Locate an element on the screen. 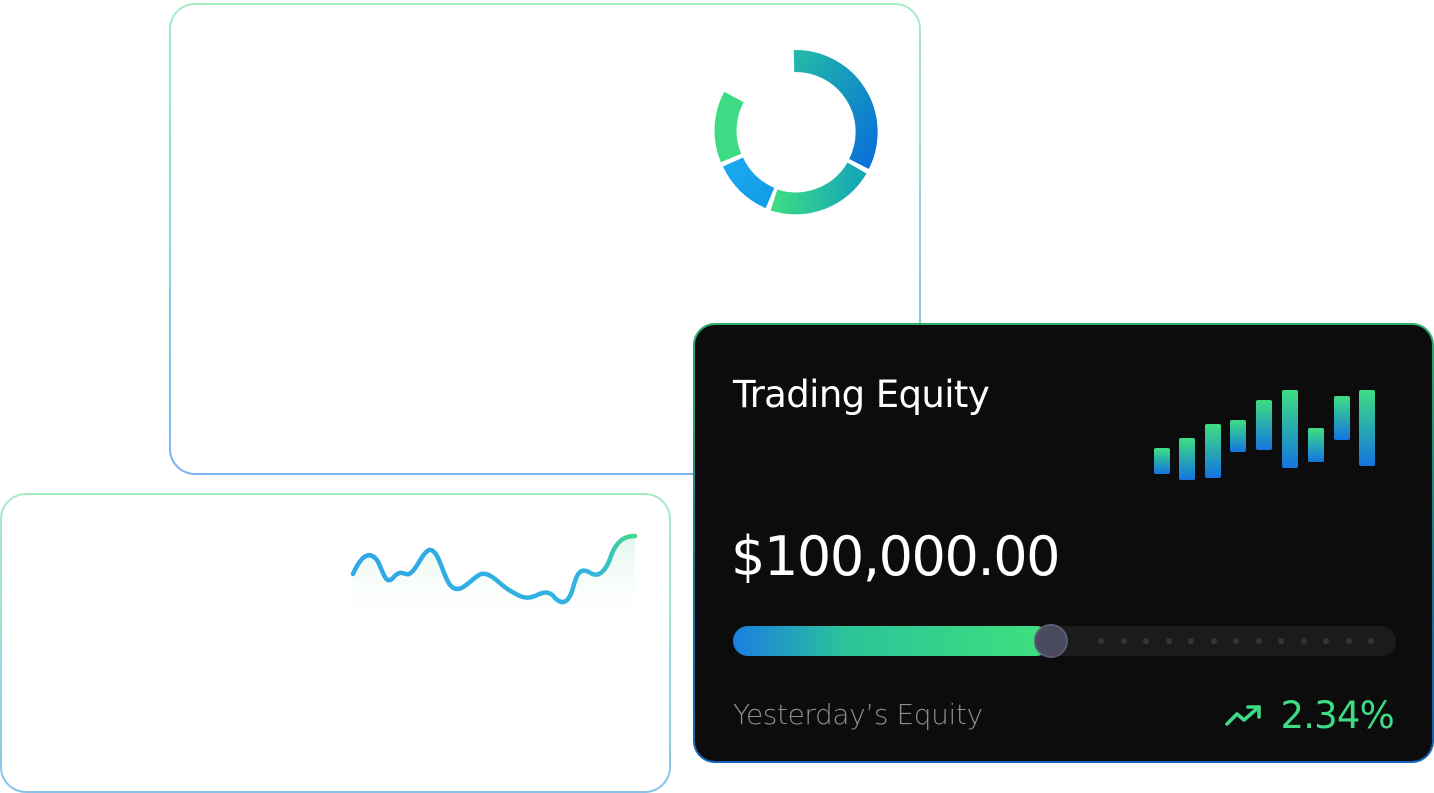  yesterday-equity-label: Yesterday’s Equity is located at coordinates (858, 714).